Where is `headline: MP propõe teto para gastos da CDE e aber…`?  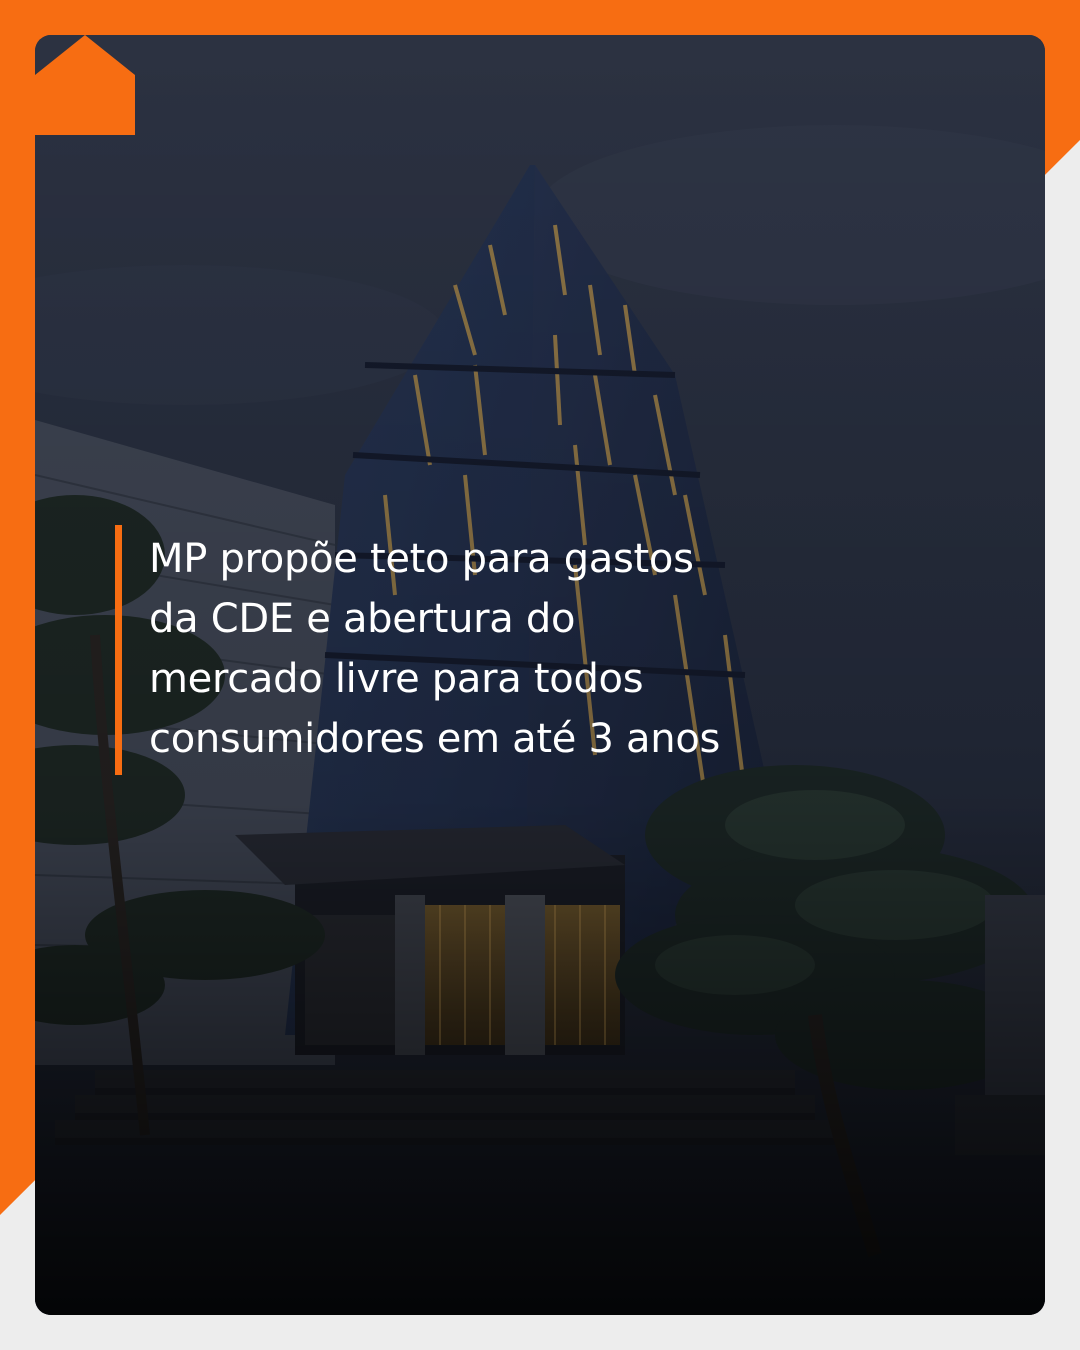 headline: MP propõe teto para gastos da CDE e aber… is located at coordinates (432, 650).